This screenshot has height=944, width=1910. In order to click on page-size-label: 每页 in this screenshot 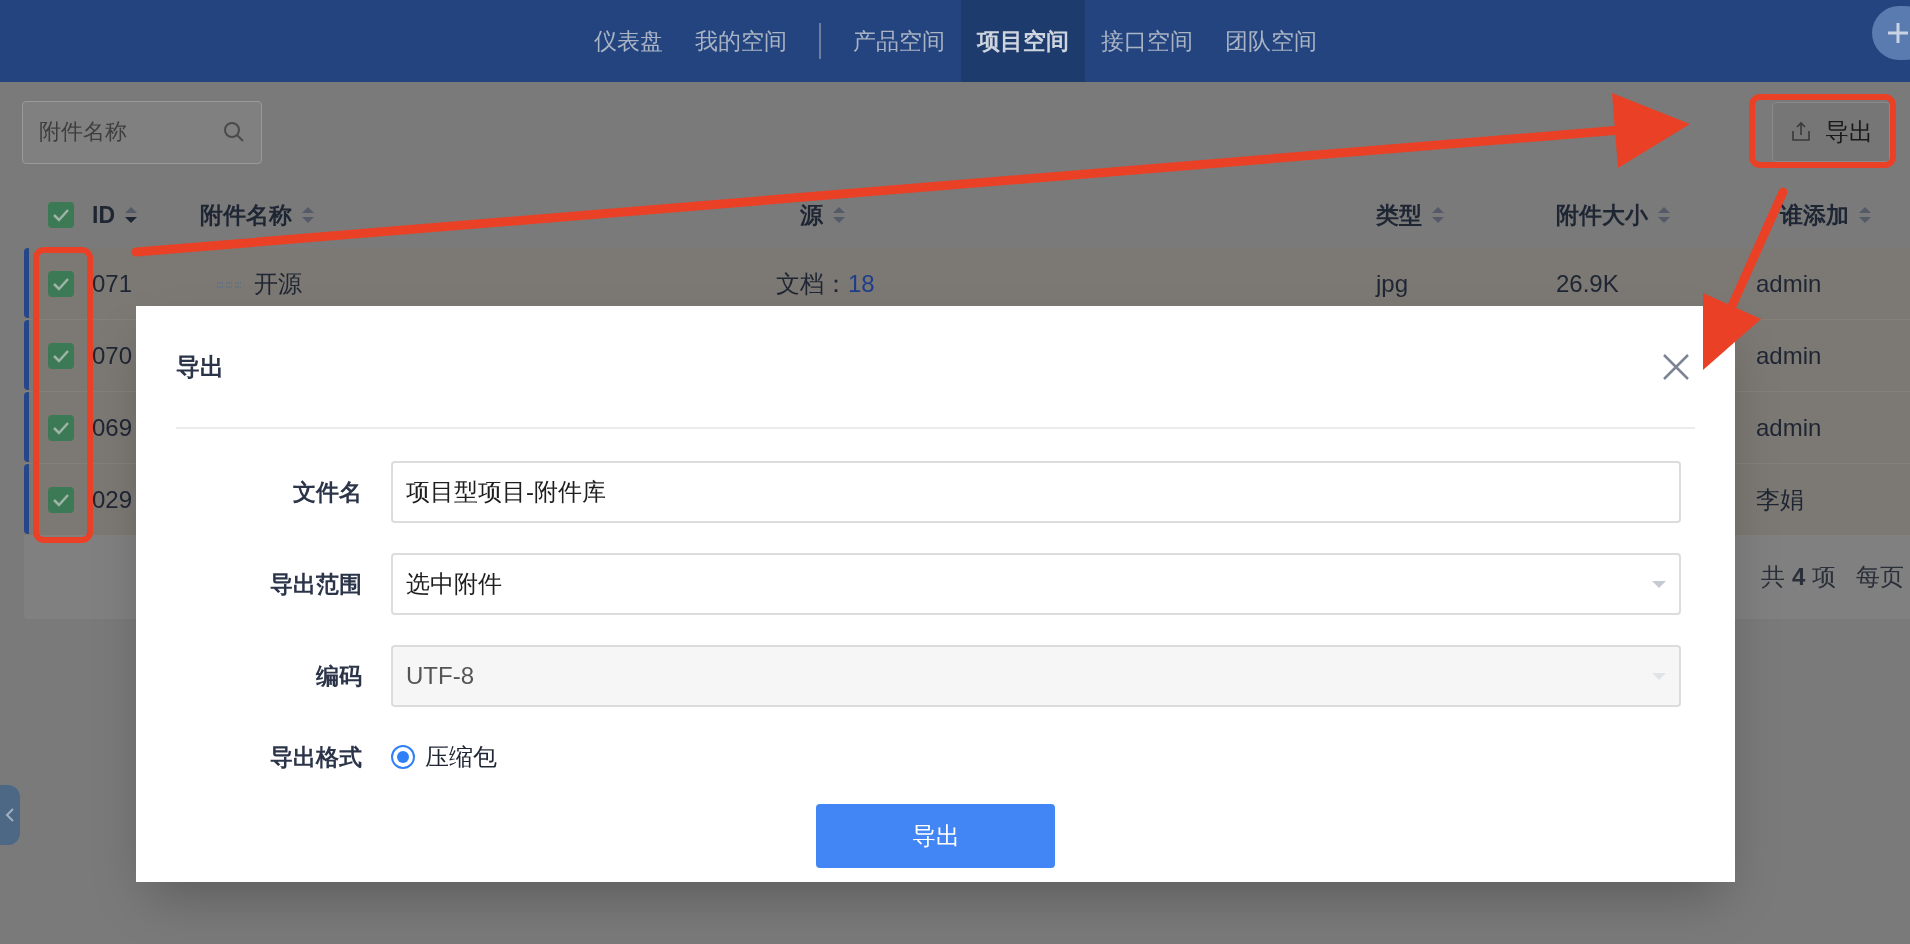, I will do `click(1880, 577)`.